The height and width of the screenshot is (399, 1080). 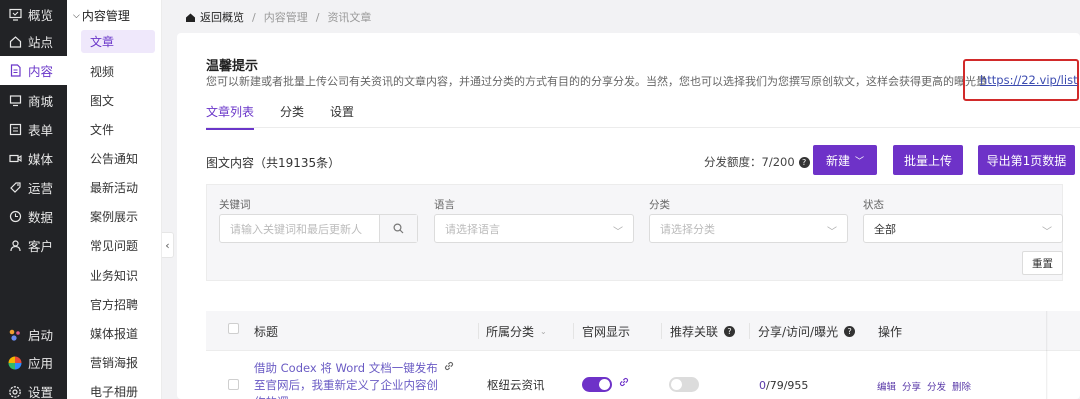 What do you see at coordinates (118, 275) in the screenshot?
I see `subnav-item-knowledge: 业务知识` at bounding box center [118, 275].